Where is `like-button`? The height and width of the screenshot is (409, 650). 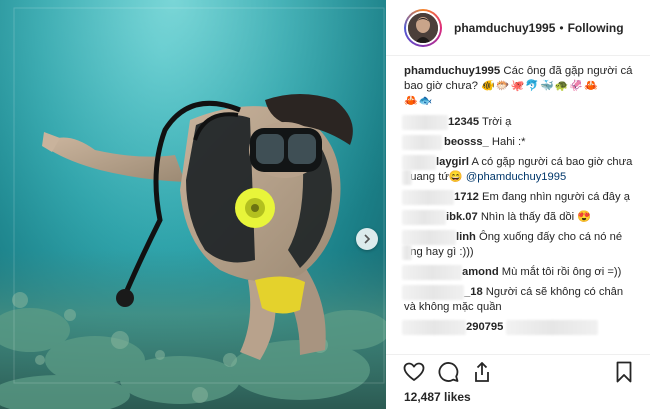
like-button is located at coordinates (414, 372).